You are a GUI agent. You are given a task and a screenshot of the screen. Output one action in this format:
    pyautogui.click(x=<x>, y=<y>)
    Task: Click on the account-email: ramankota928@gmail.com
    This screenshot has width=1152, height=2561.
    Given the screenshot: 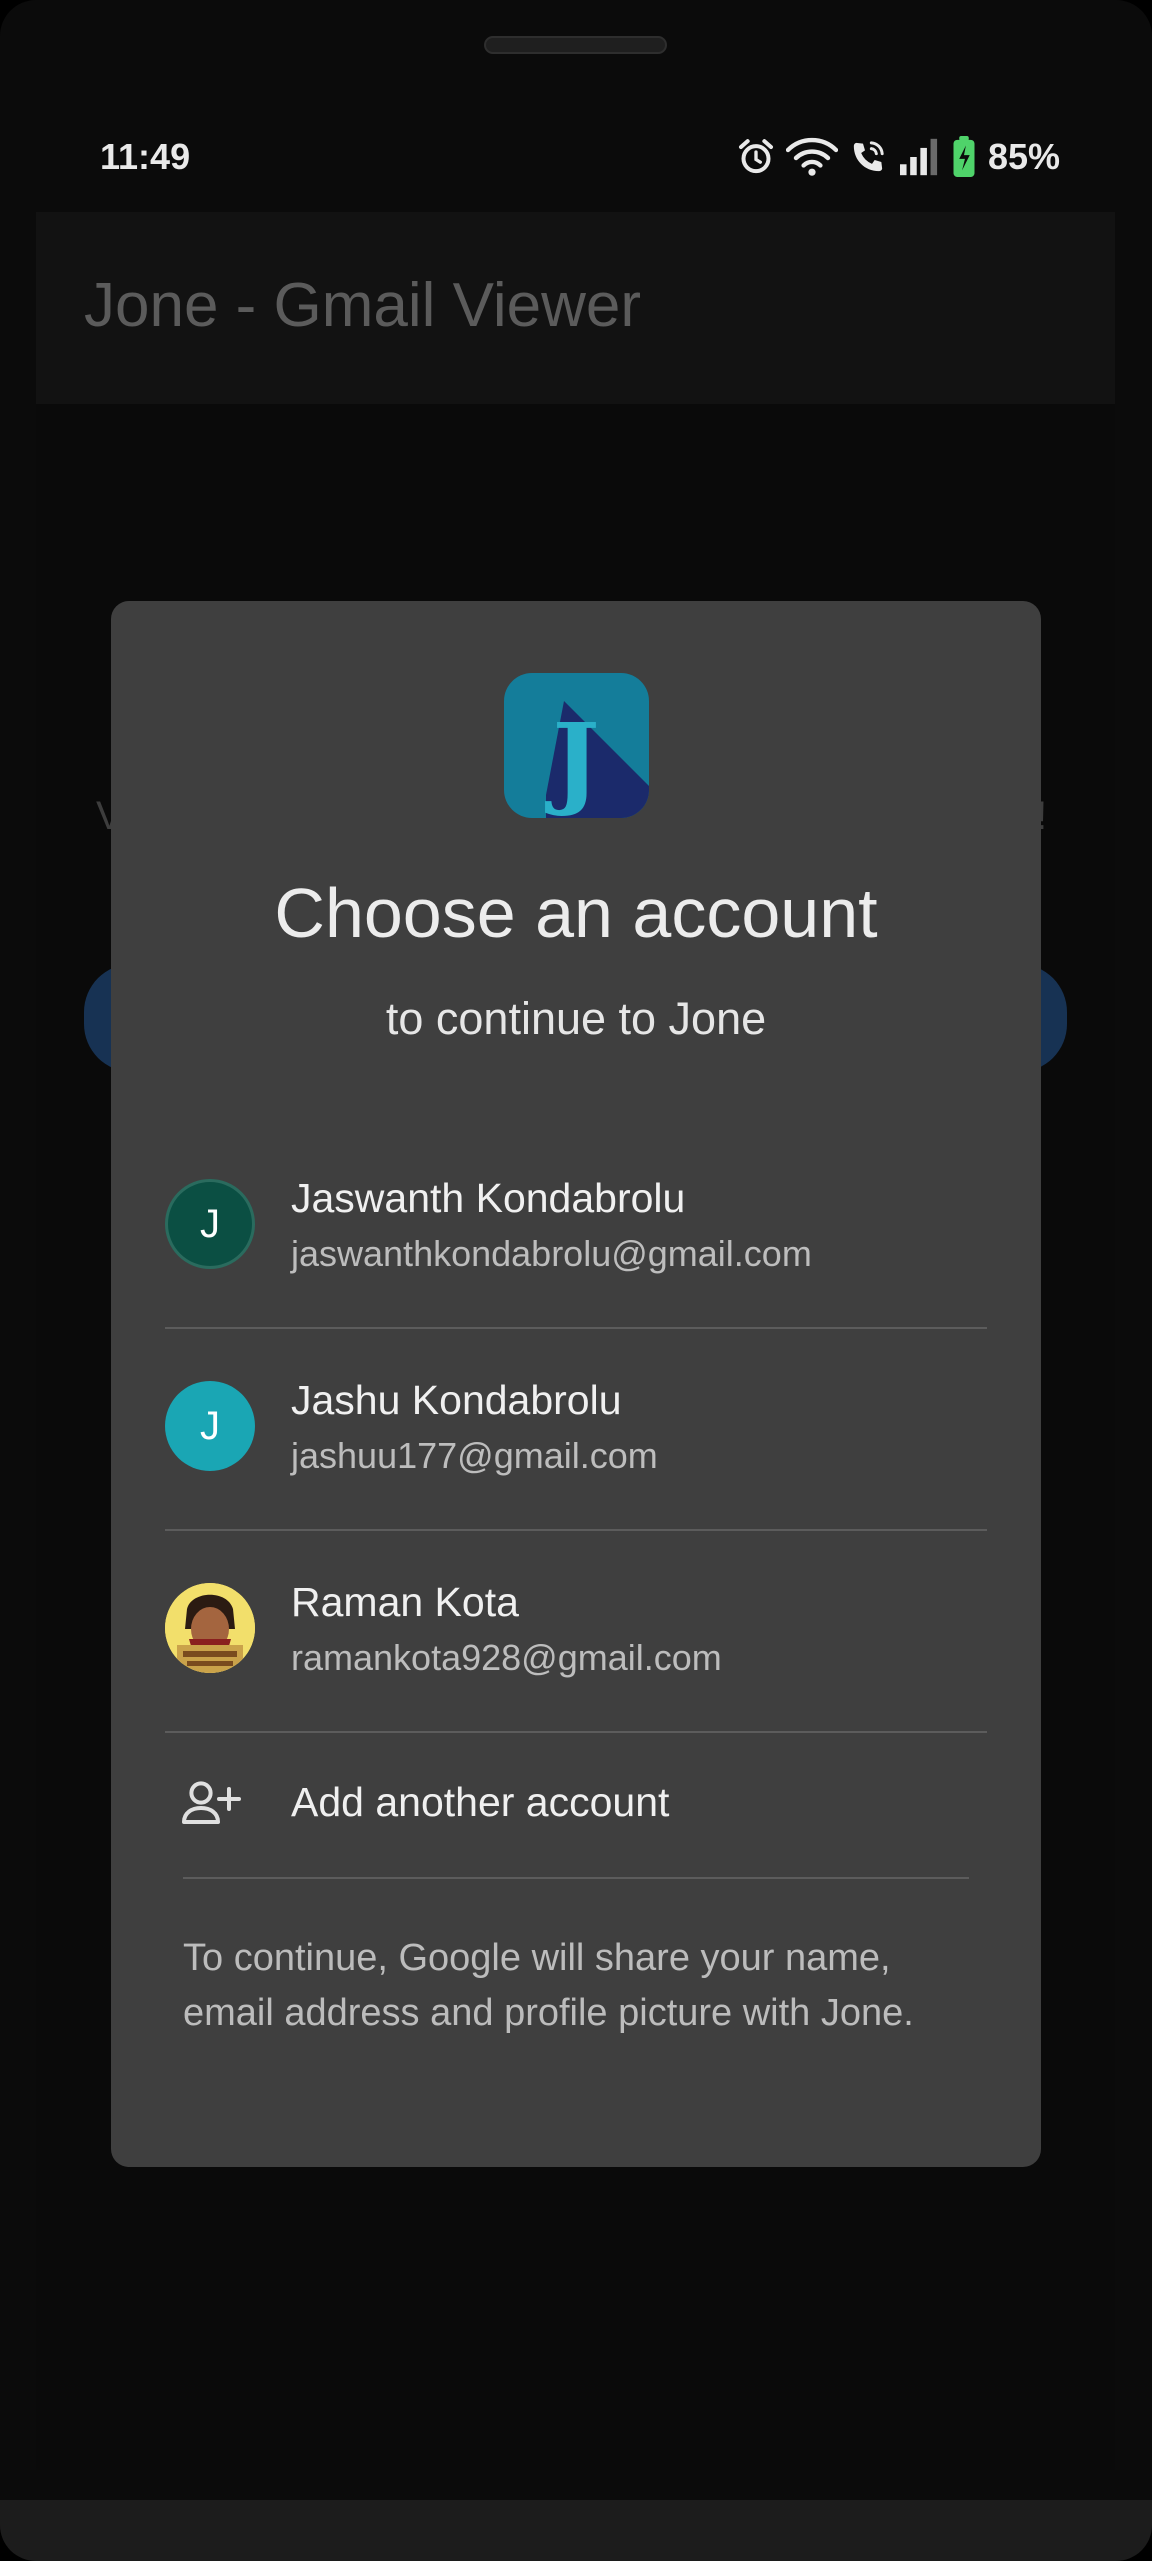 What is the action you would take?
    pyautogui.click(x=506, y=1657)
    